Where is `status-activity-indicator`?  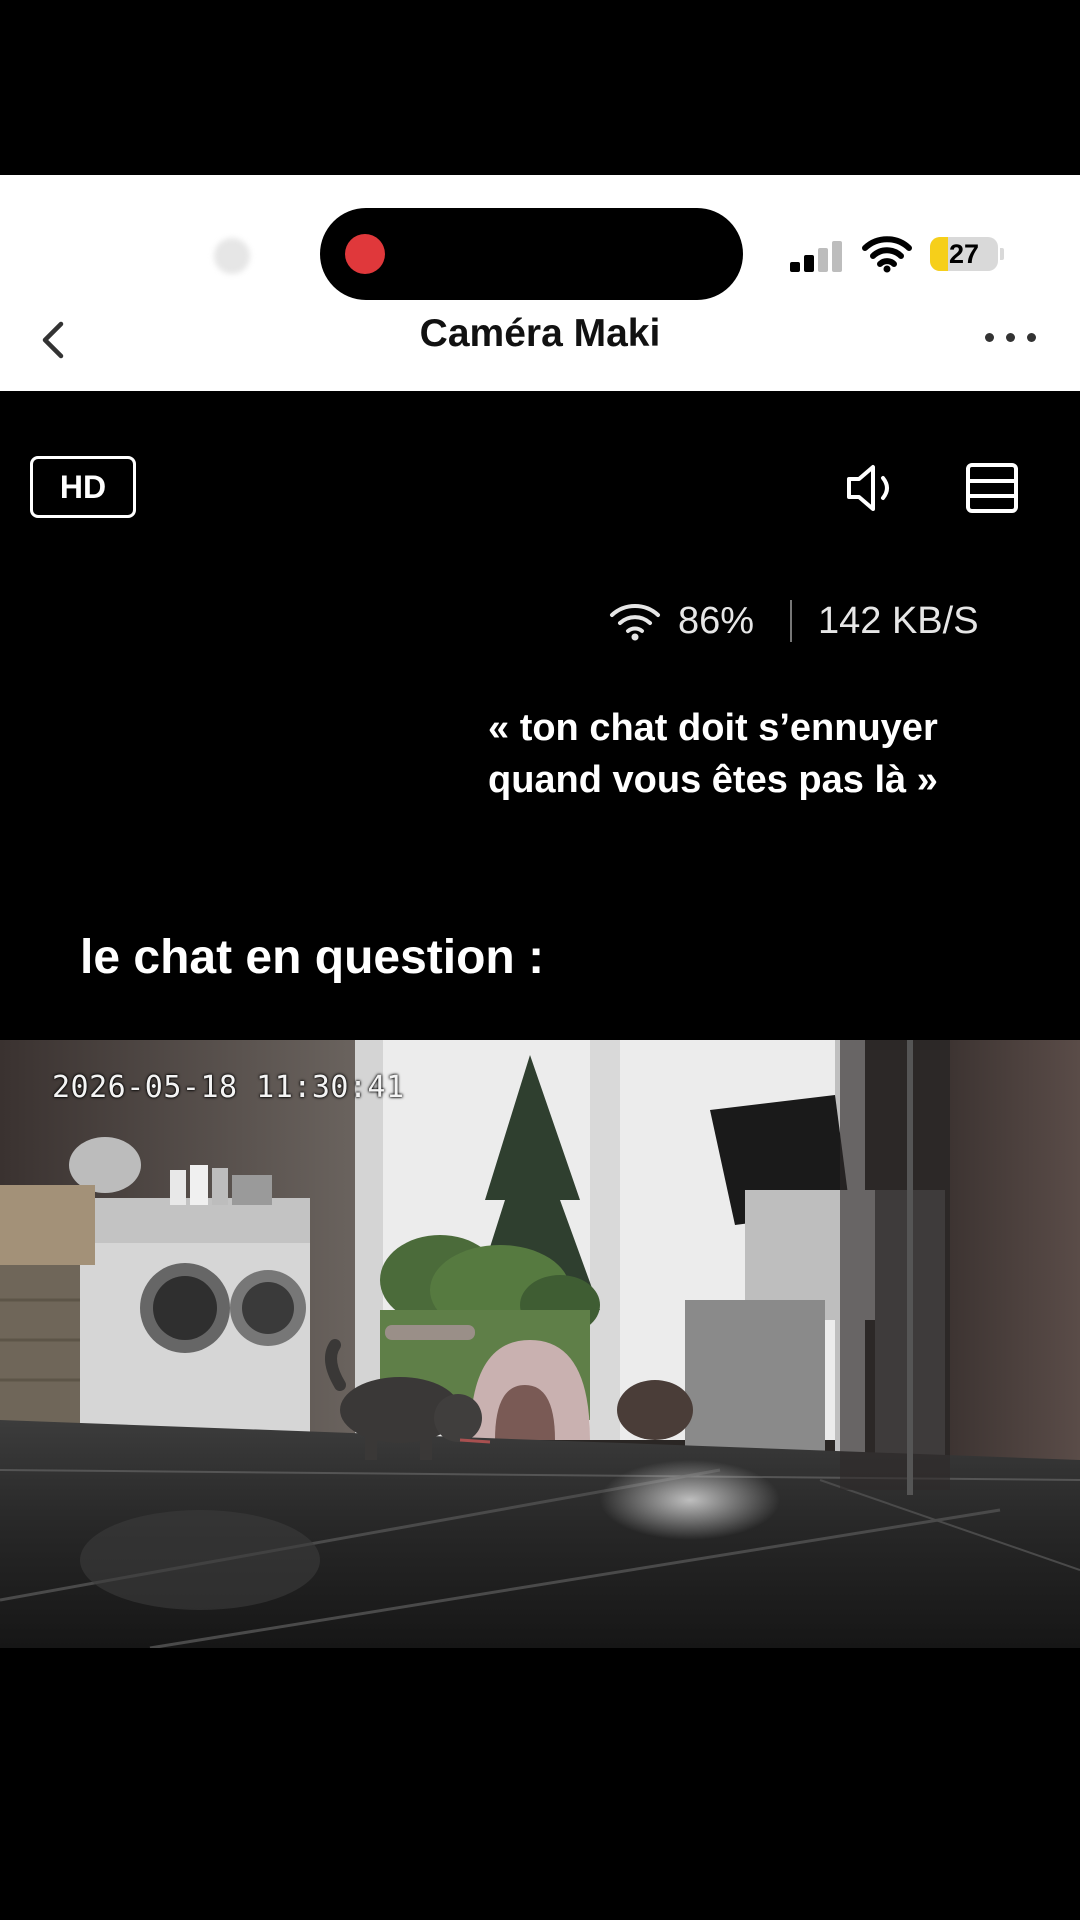 status-activity-indicator is located at coordinates (232, 256).